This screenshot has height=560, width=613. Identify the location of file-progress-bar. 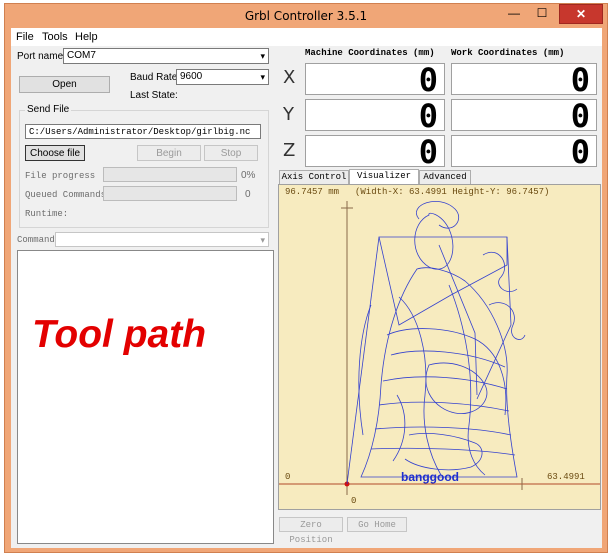
(170, 174).